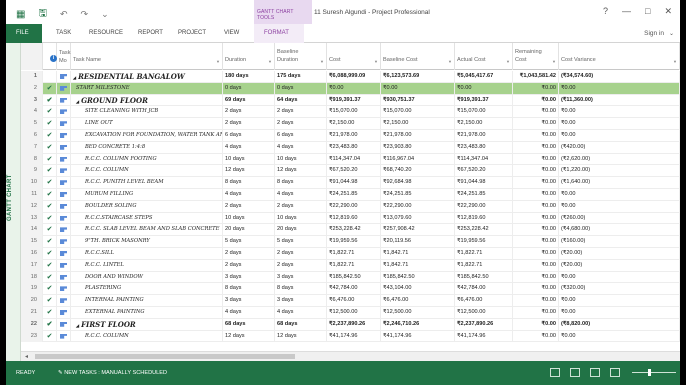 This screenshot has height=385, width=686. Describe the element at coordinates (626, 11) in the screenshot. I see `minimize-button: —` at that location.